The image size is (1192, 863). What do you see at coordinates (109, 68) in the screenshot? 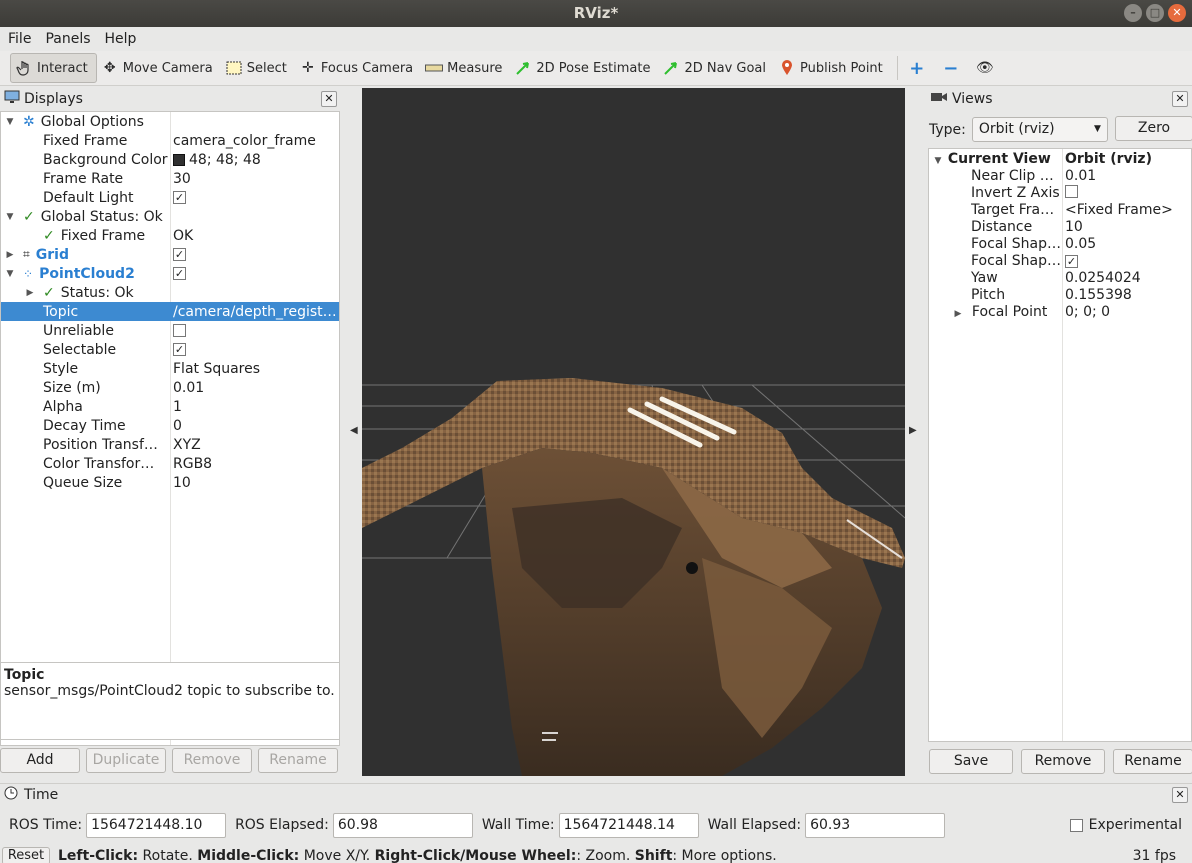
I see `move-arrows-icon: ✥` at bounding box center [109, 68].